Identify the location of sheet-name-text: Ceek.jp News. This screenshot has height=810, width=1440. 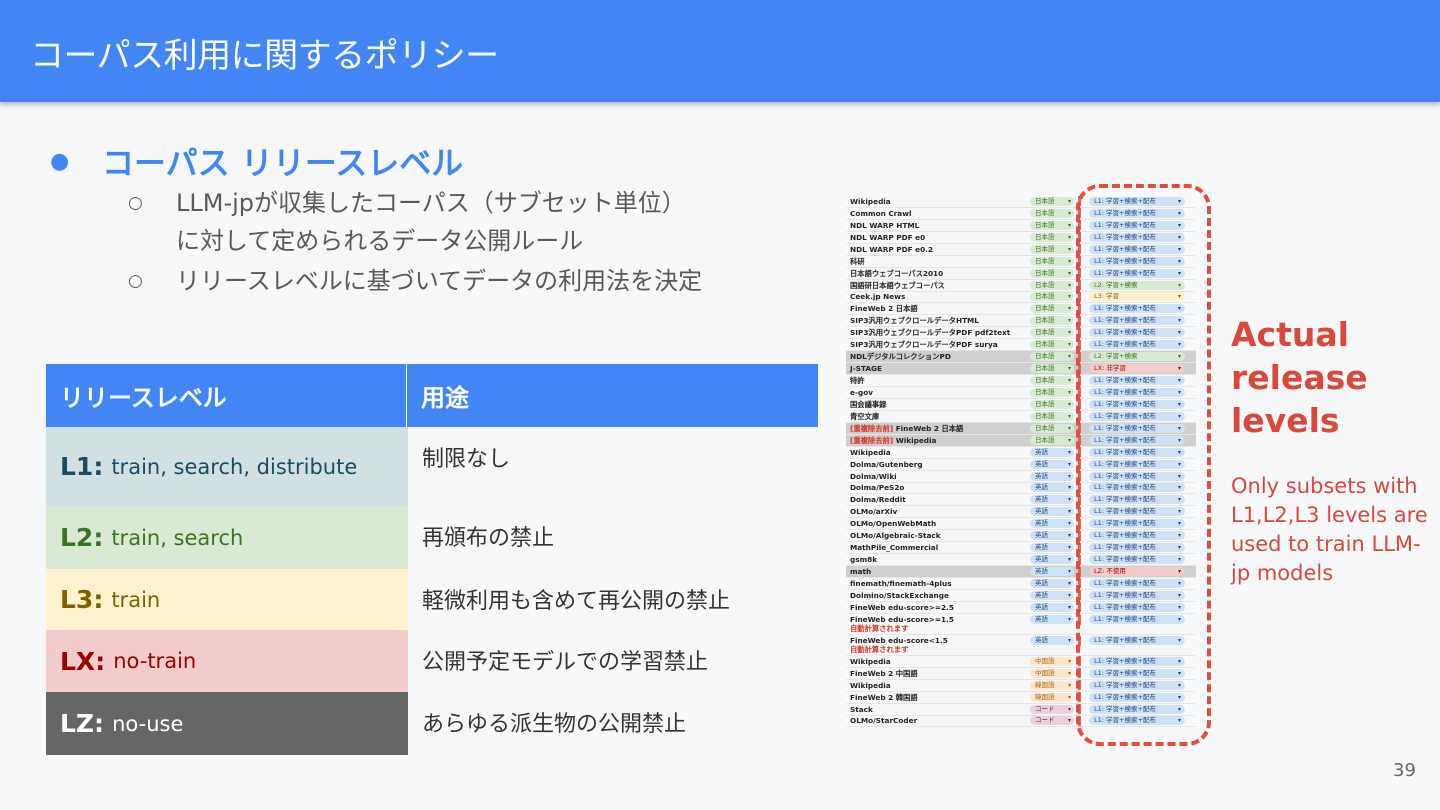
(878, 297).